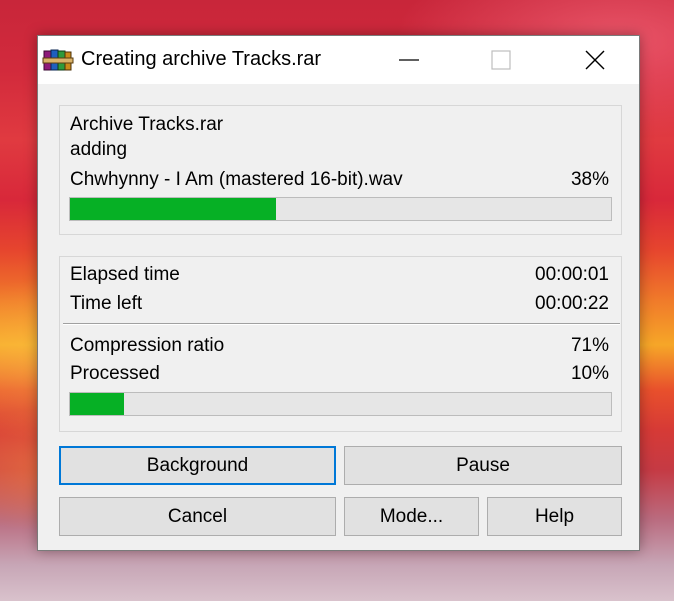 The height and width of the screenshot is (601, 674). Describe the element at coordinates (173, 209) in the screenshot. I see `file-progress-fill` at that location.